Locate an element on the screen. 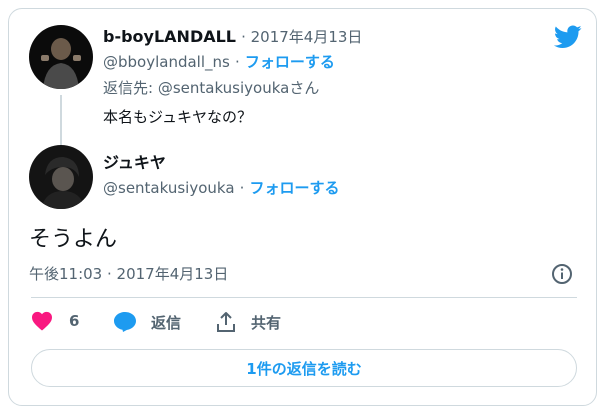 This screenshot has width=609, height=416. reply-bubble-icon is located at coordinates (125, 322).